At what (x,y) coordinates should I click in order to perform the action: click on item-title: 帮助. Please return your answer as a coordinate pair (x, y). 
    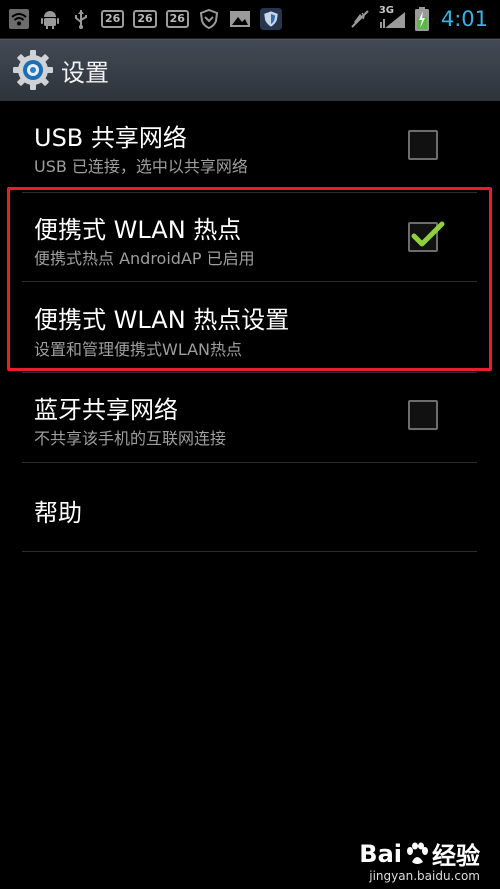
    Looking at the image, I should click on (58, 513).